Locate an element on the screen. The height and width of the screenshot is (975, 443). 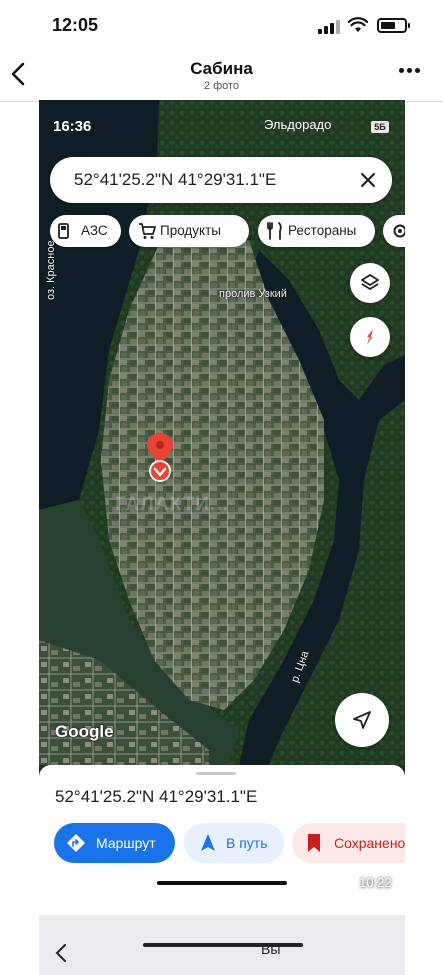
restaurant-icon is located at coordinates (274, 231).